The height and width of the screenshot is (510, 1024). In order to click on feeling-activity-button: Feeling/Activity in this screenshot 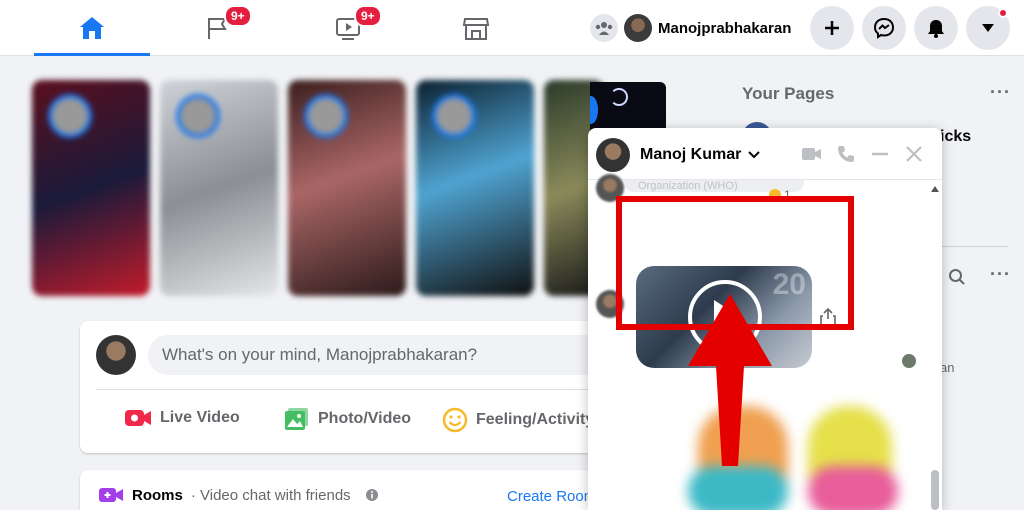, I will do `click(518, 420)`.